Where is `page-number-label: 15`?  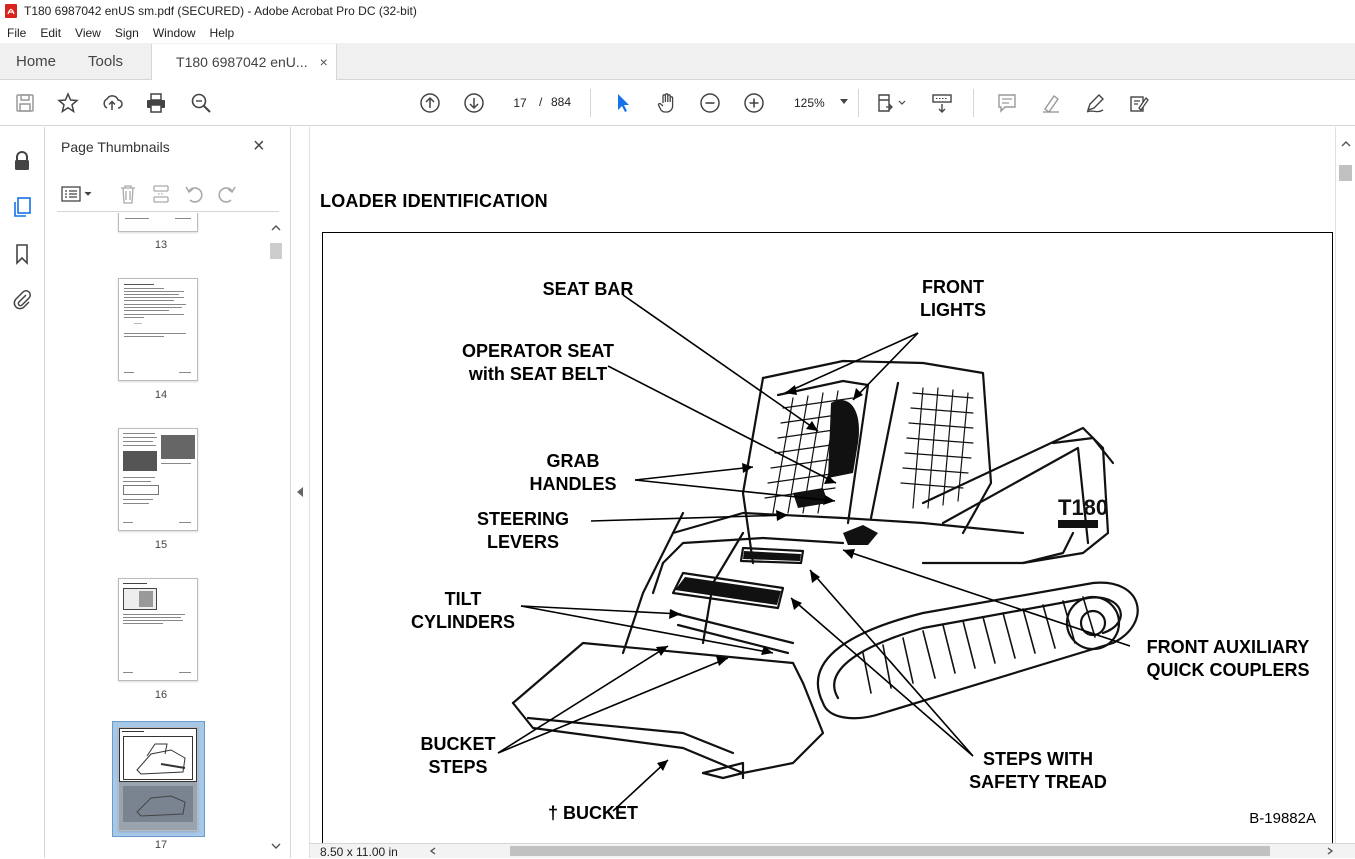
page-number-label: 15 is located at coordinates (161, 545).